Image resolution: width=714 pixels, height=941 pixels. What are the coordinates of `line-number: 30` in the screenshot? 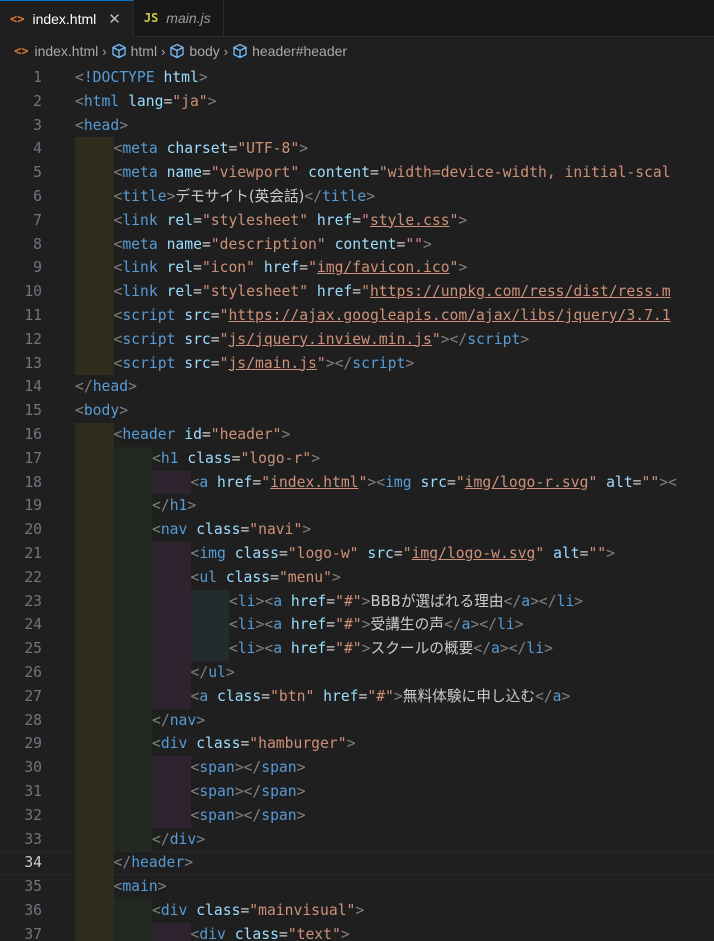 It's located at (33, 768).